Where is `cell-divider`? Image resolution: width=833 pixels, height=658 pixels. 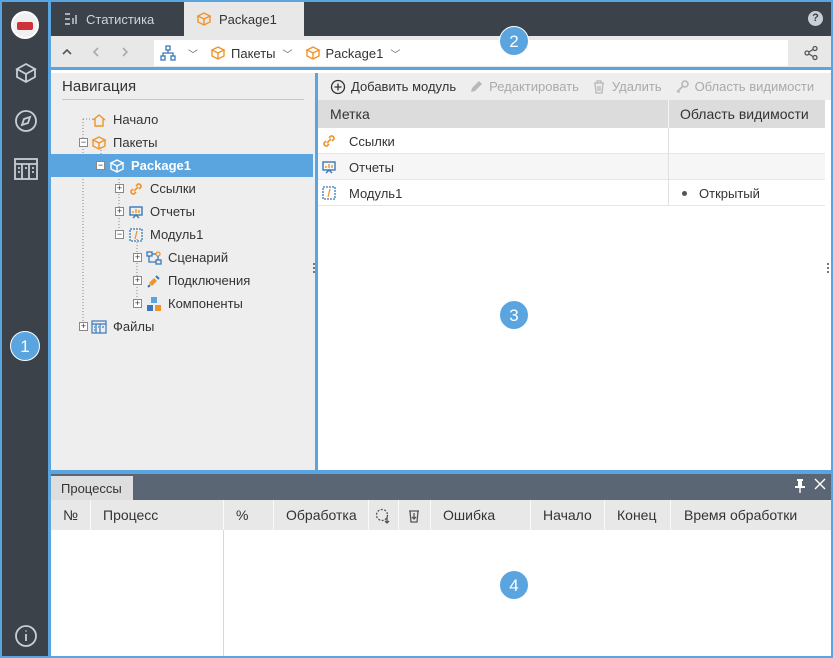
cell-divider is located at coordinates (668, 193).